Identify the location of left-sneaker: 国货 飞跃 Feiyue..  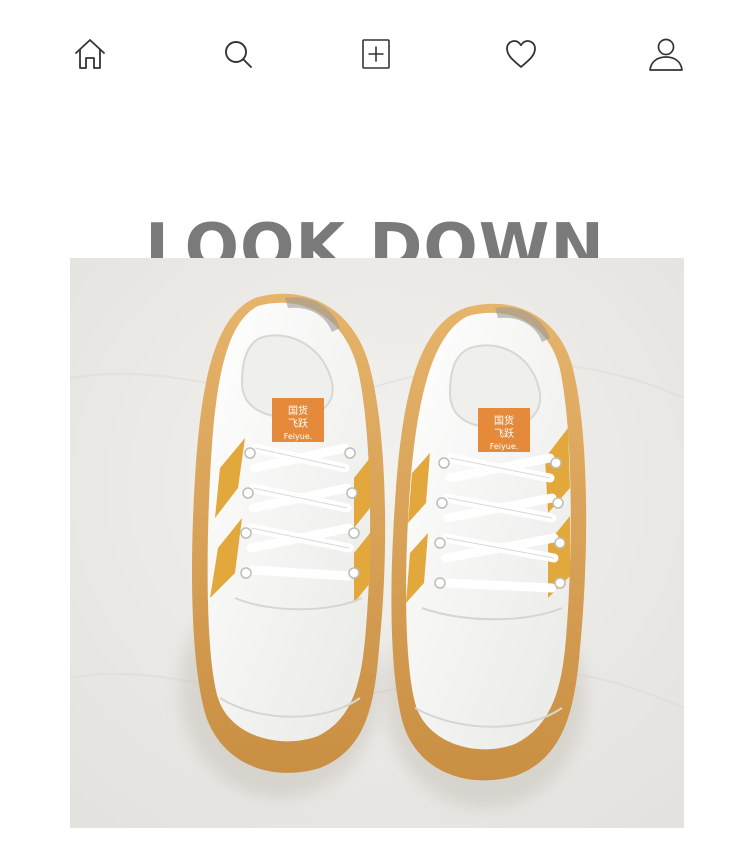
(289, 533).